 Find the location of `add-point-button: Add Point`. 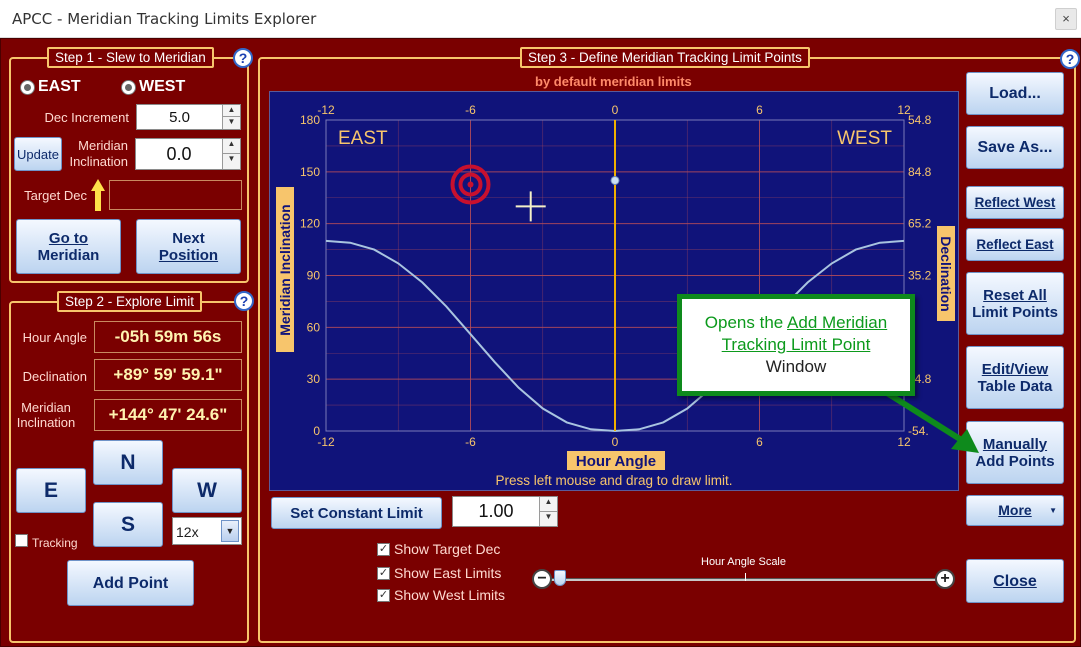

add-point-button: Add Point is located at coordinates (130, 583).